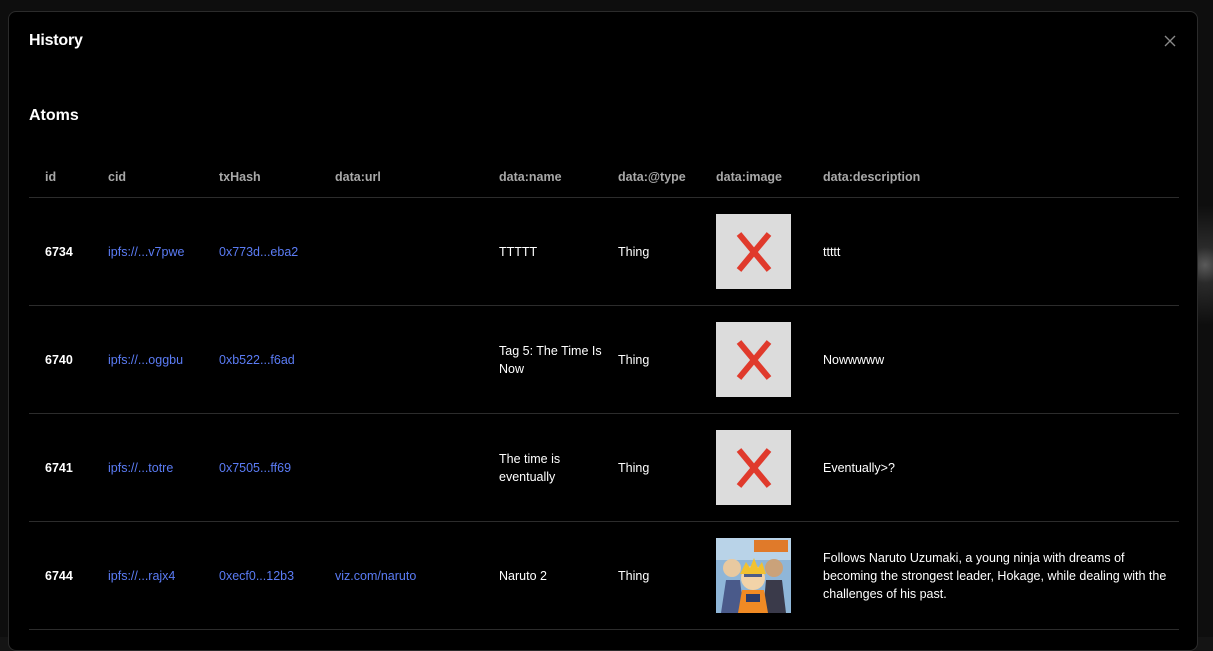 Image resolution: width=1213 pixels, height=651 pixels. Describe the element at coordinates (60, 251) in the screenshot. I see `cell-id: 6734` at that location.